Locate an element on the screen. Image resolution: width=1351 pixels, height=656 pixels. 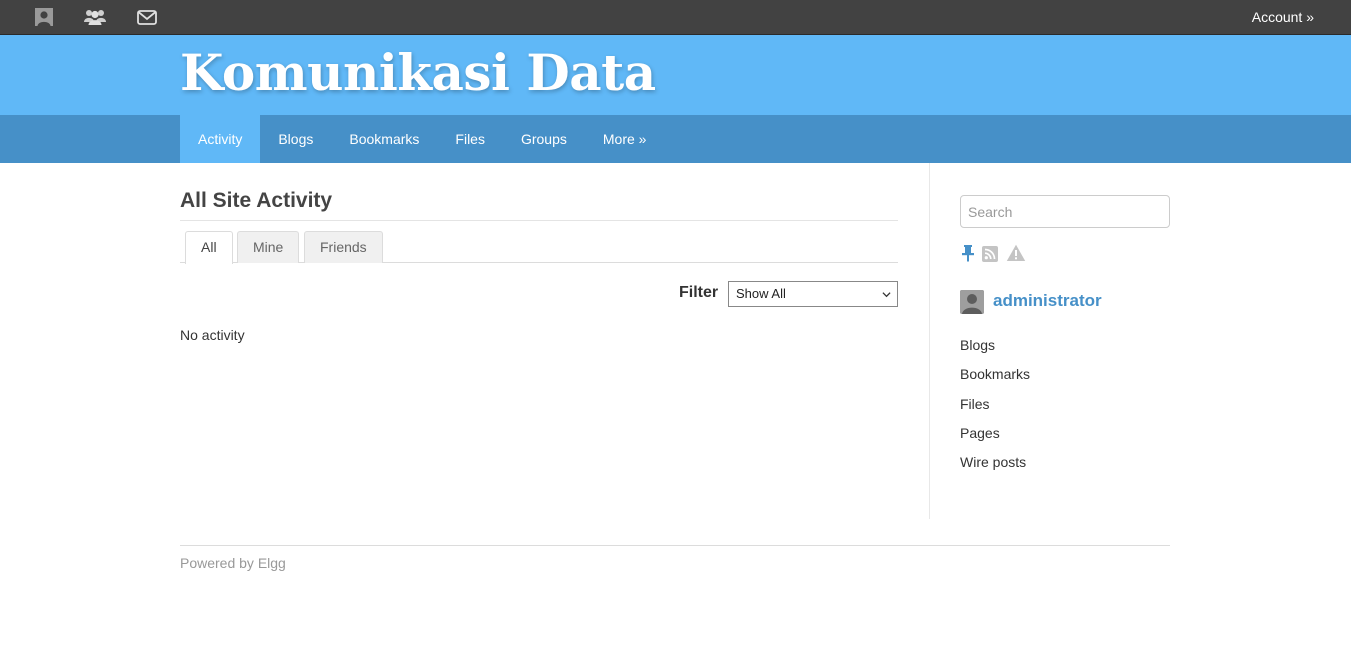
friends-icon is located at coordinates (95, 17).